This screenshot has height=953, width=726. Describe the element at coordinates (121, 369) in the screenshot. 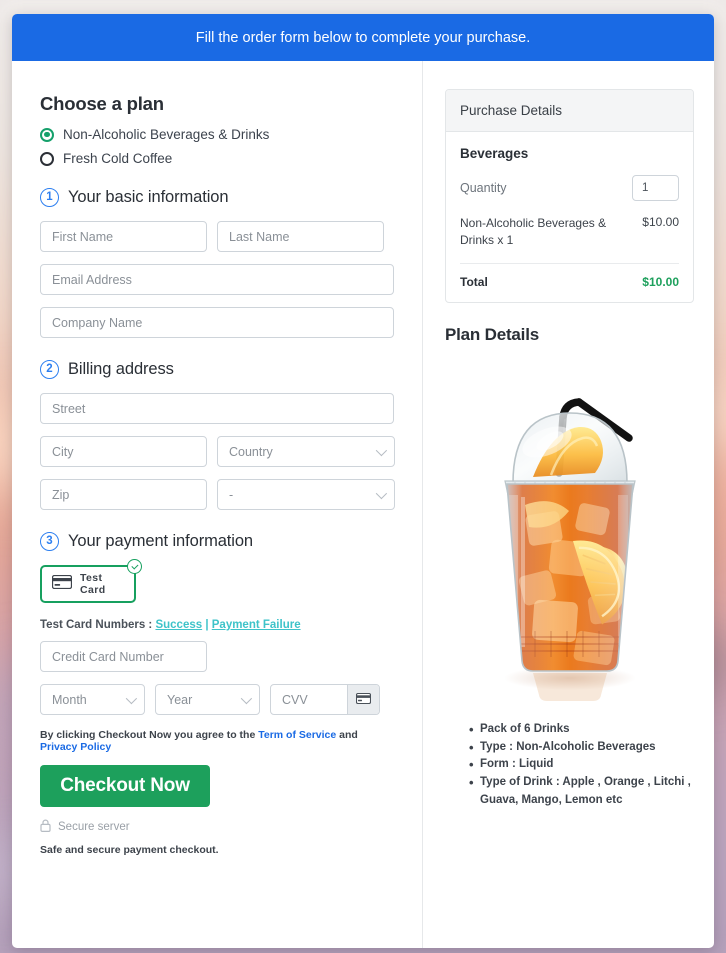

I see `step-billing-address-title: Billing address` at that location.